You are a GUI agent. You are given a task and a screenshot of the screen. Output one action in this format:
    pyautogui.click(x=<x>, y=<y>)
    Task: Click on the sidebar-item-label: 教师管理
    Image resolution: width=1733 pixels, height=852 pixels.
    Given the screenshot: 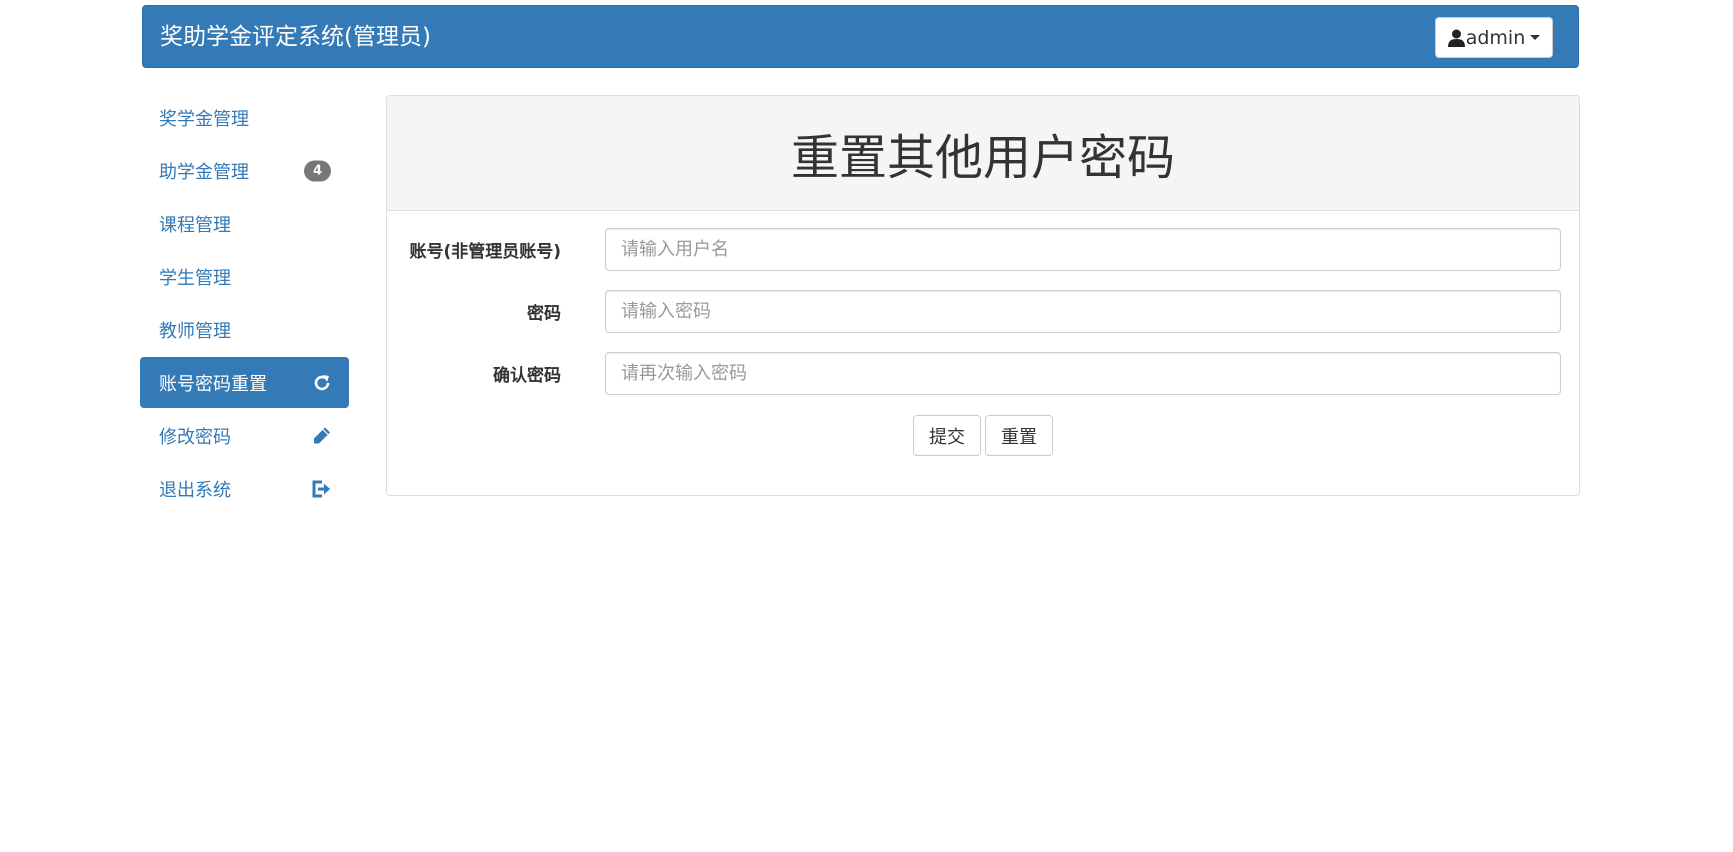 What is the action you would take?
    pyautogui.click(x=195, y=331)
    